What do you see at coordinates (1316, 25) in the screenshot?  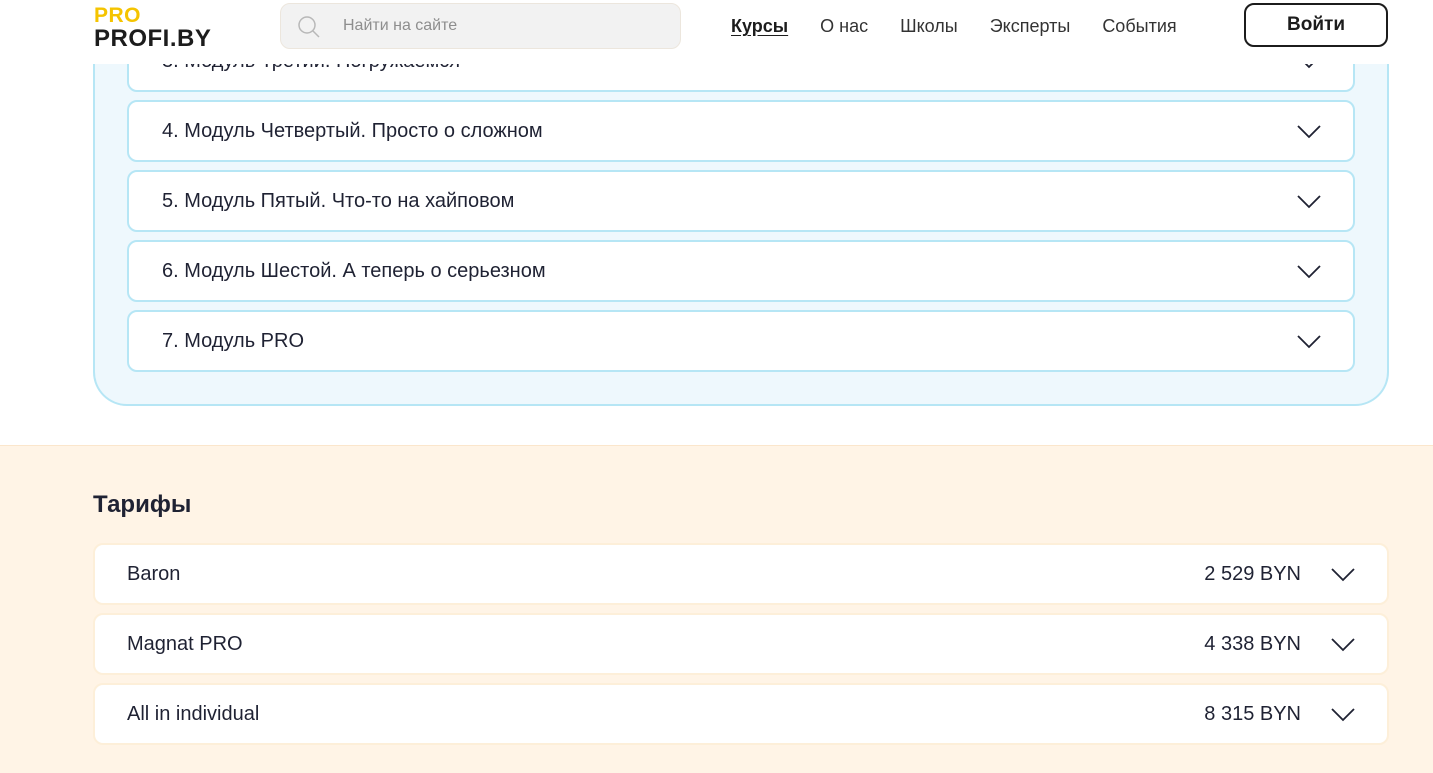 I see `login-button: Войти` at bounding box center [1316, 25].